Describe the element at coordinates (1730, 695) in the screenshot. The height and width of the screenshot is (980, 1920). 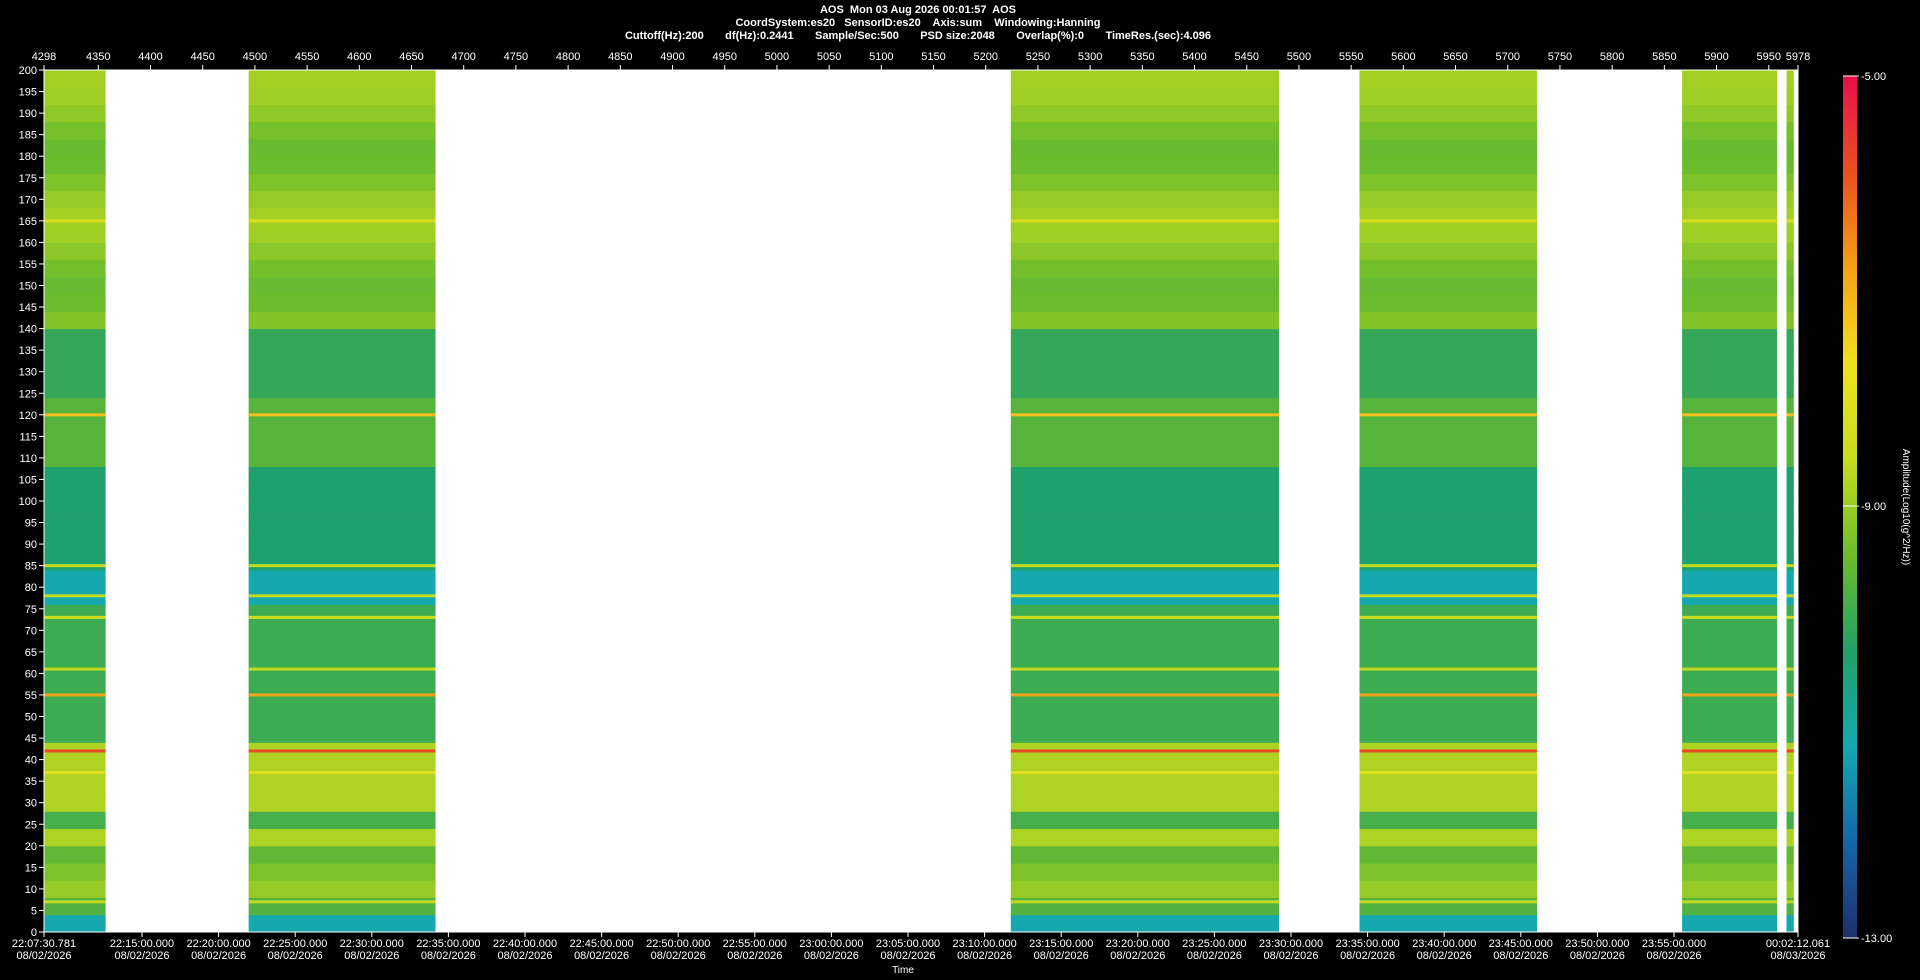
I see `spectral-line-55hz` at that location.